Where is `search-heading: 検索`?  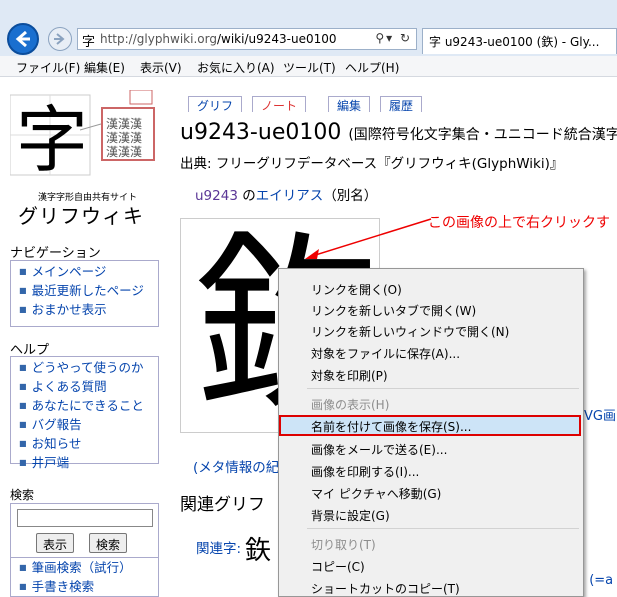 search-heading: 検索 is located at coordinates (22, 495).